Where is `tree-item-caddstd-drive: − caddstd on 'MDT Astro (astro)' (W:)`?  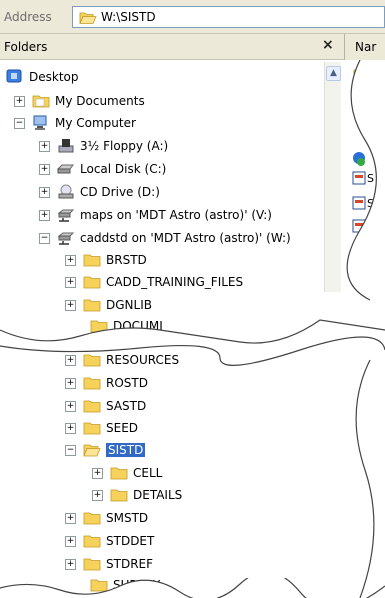
tree-item-caddstd-drive: − caddstd on 'MDT Astro (astro)' (W:) is located at coordinates (165, 238).